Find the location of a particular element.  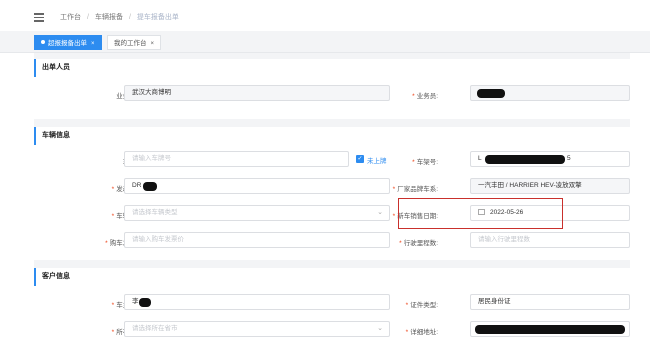

frame-input: L5 is located at coordinates (550, 159).